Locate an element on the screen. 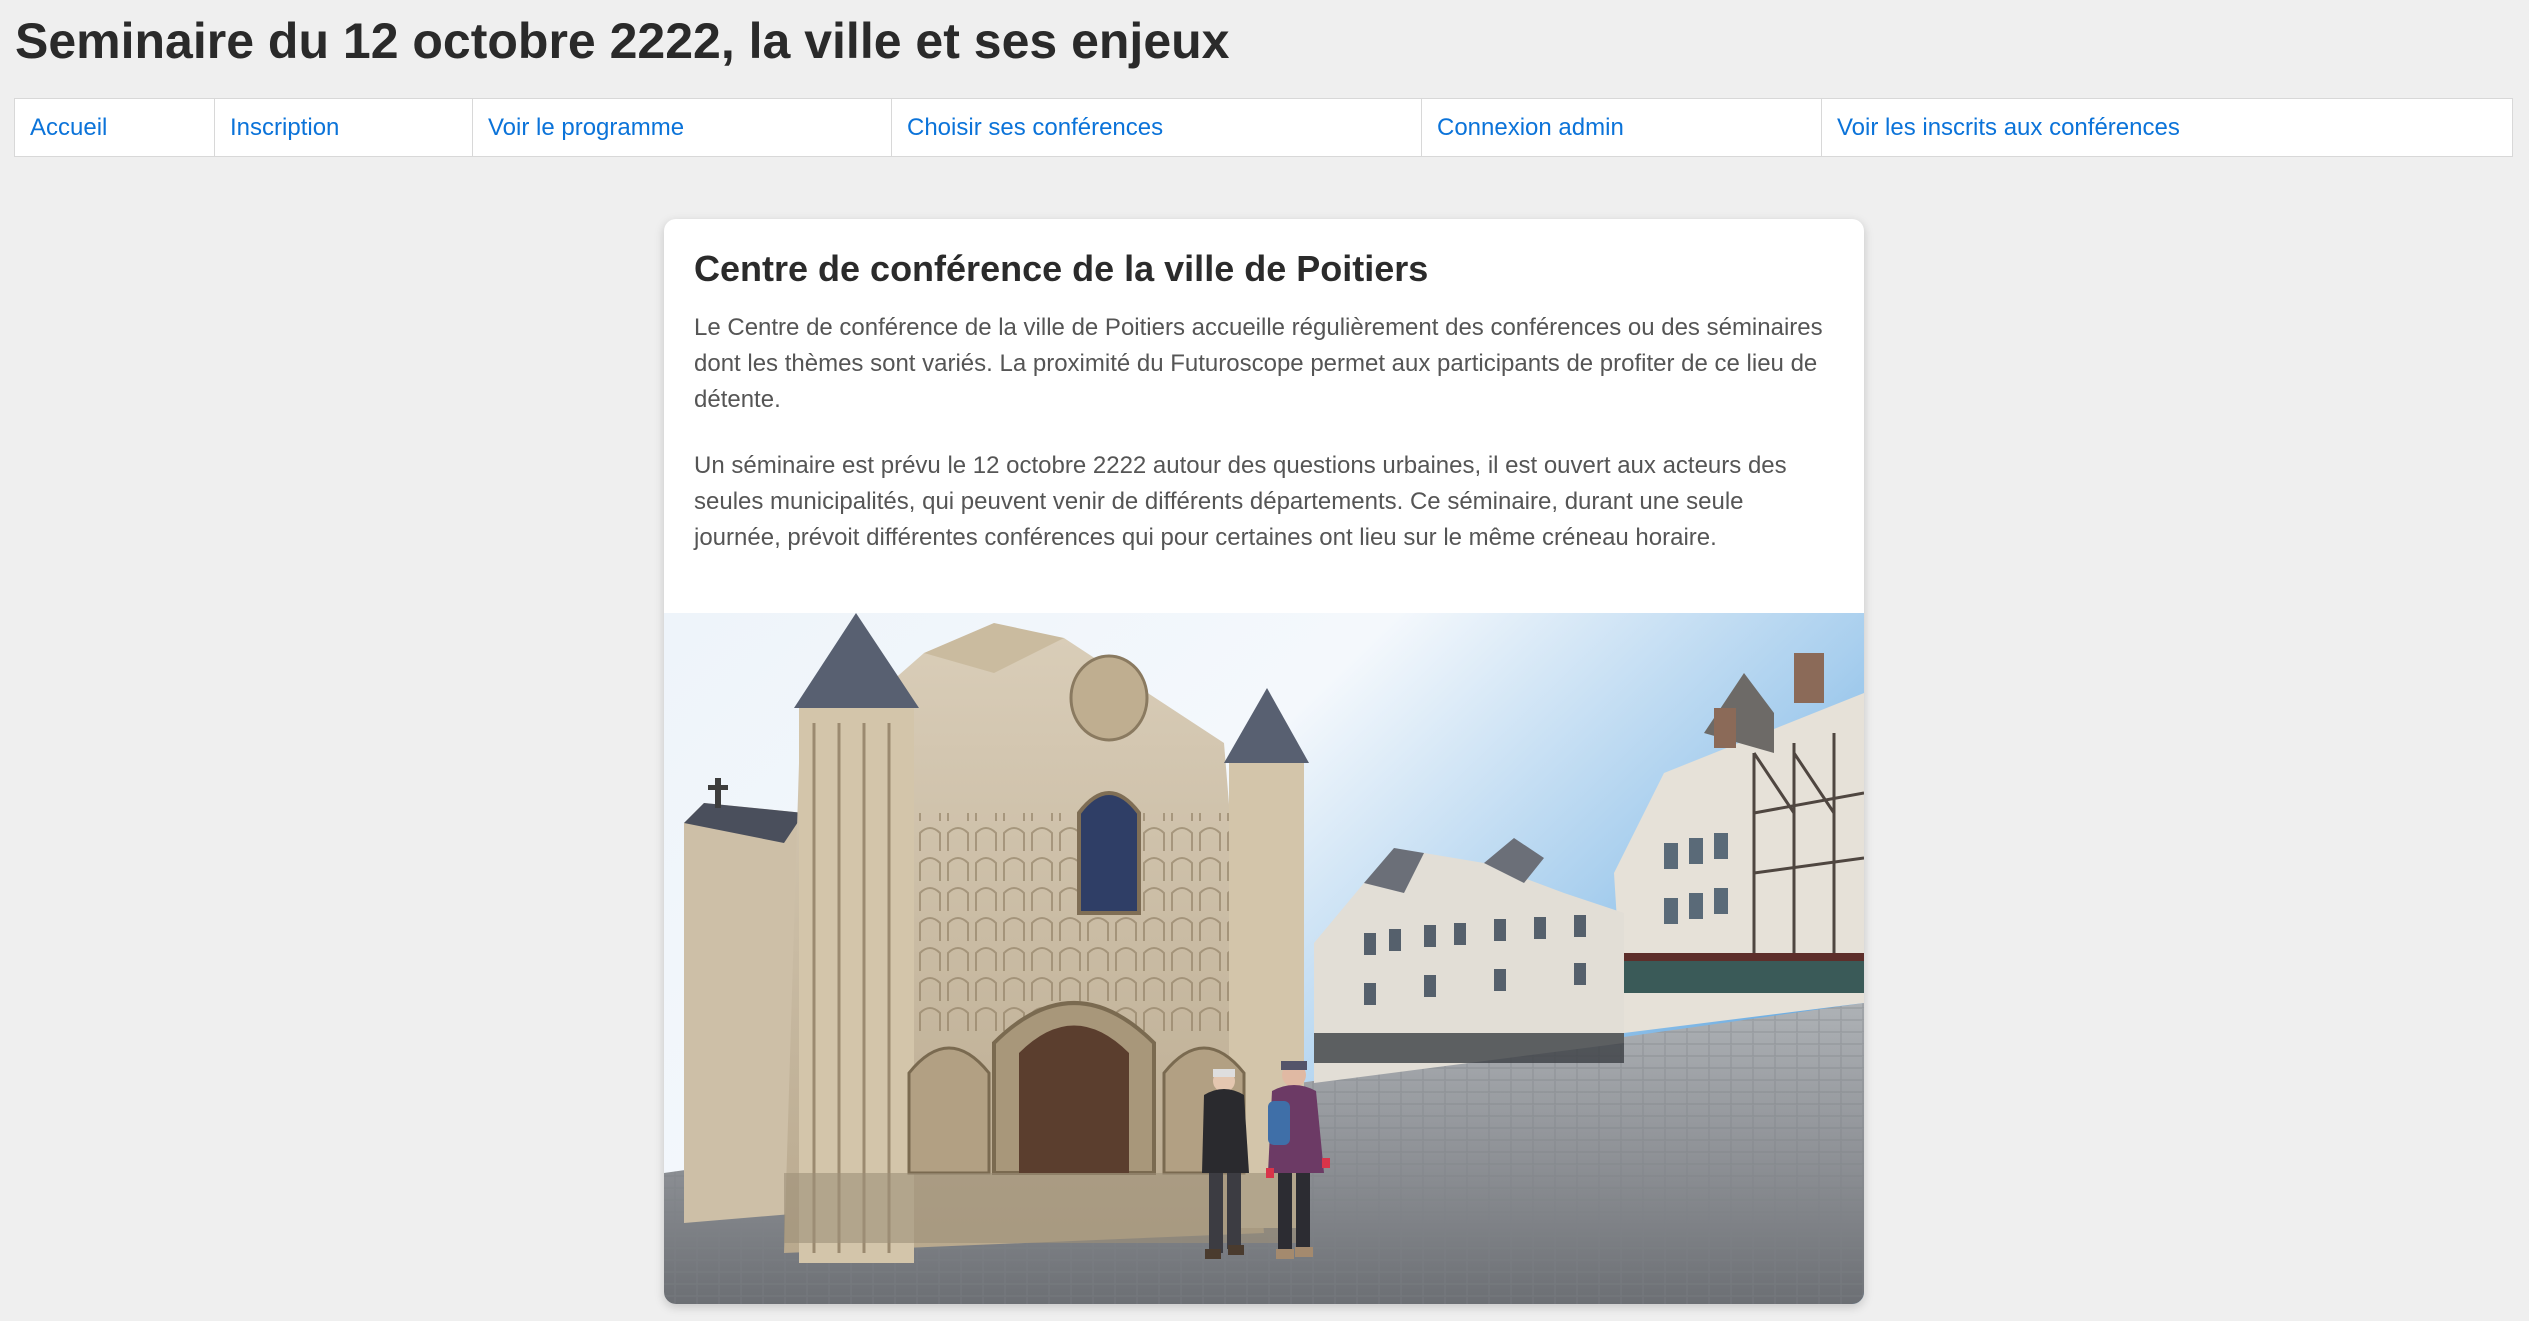 This screenshot has height=1321, width=2529. nav-link-inscrits: Voir les inscrits aux conférences is located at coordinates (2167, 127).